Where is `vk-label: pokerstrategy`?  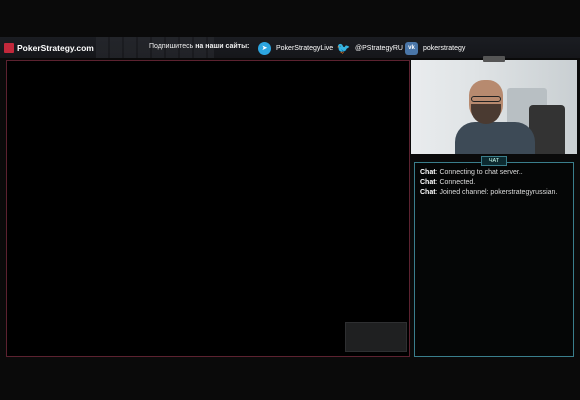 vk-label: pokerstrategy is located at coordinates (444, 48).